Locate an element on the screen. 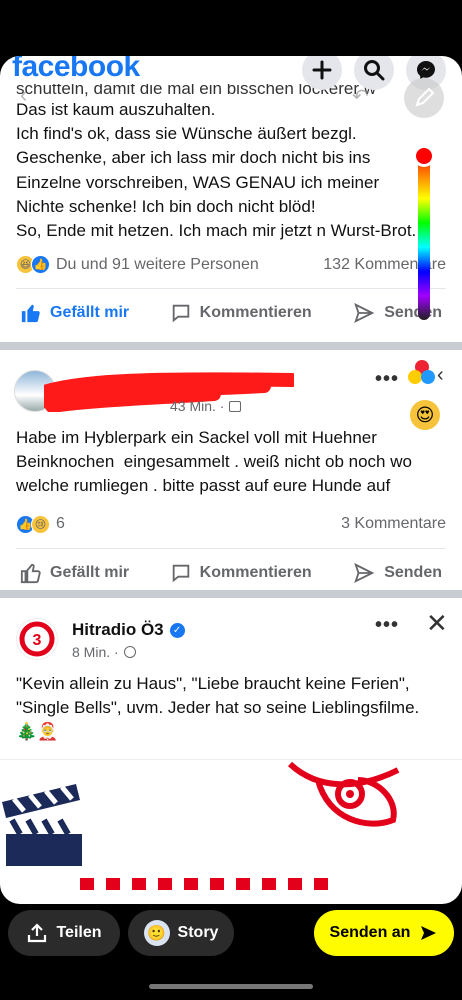 Image resolution: width=462 pixels, height=1000 pixels. reaction-icons: 👍 😢 6 is located at coordinates (40, 524).